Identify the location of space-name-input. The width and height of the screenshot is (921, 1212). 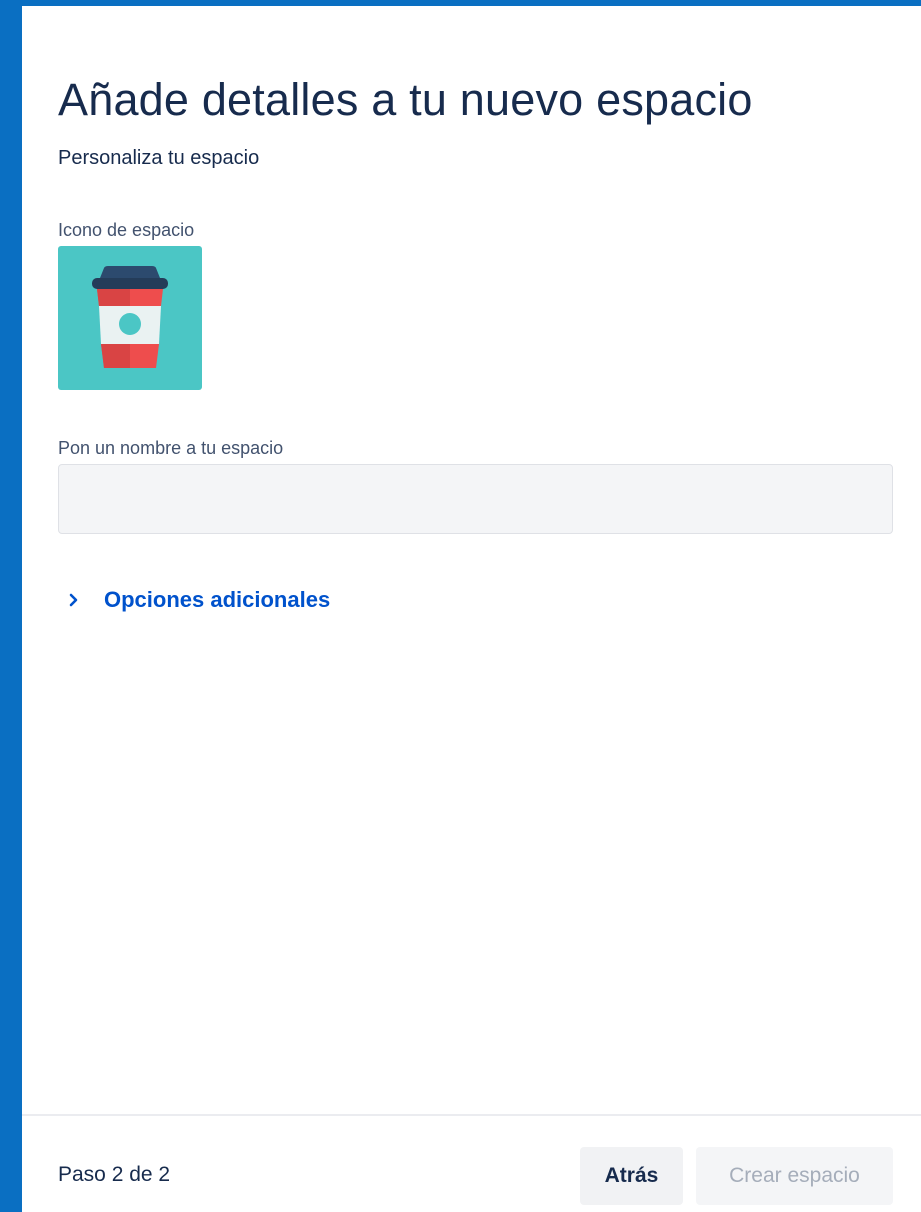
(475, 499).